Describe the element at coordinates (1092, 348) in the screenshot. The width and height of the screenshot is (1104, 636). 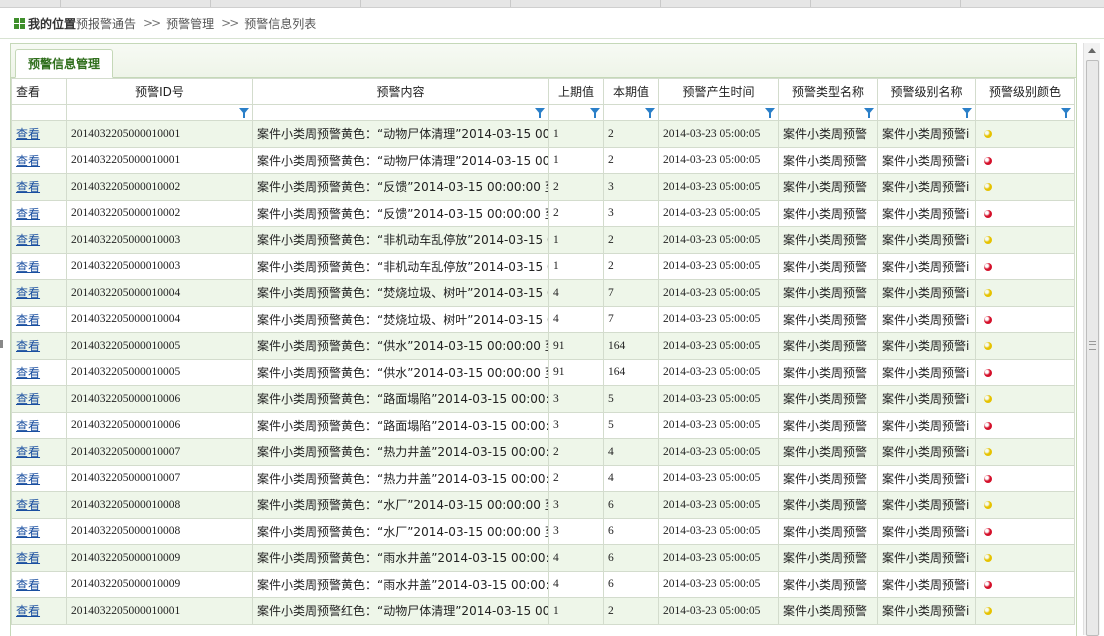
I see `scrollbar-thumb` at that location.